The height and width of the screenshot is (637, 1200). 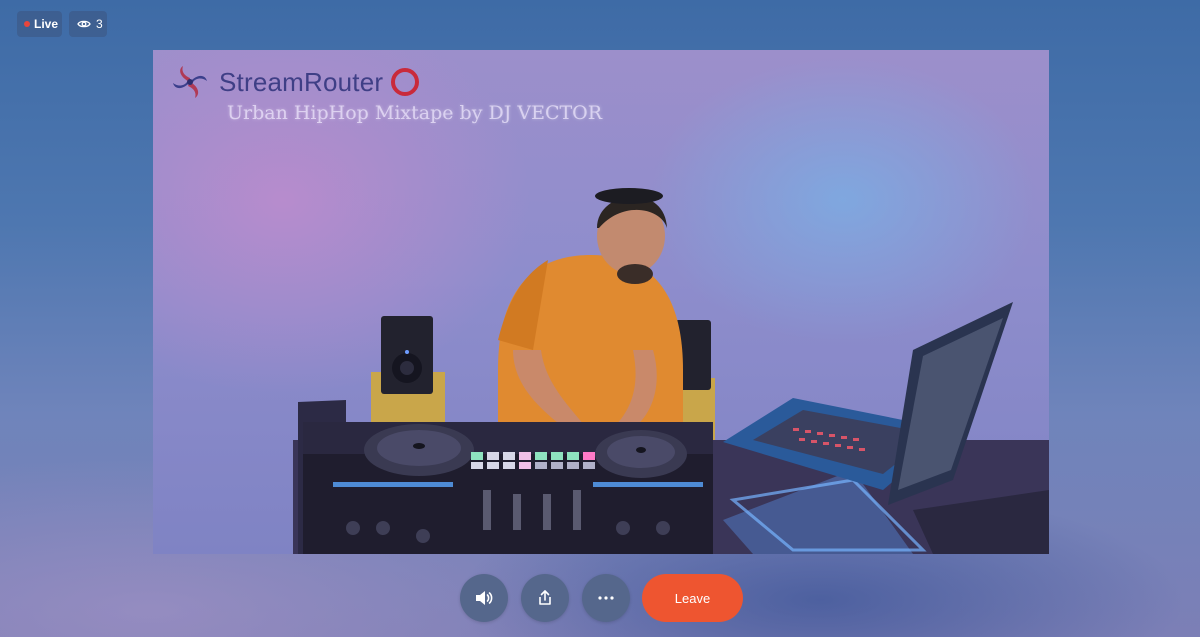 I want to click on live-dot-icon, so click(x=27, y=24).